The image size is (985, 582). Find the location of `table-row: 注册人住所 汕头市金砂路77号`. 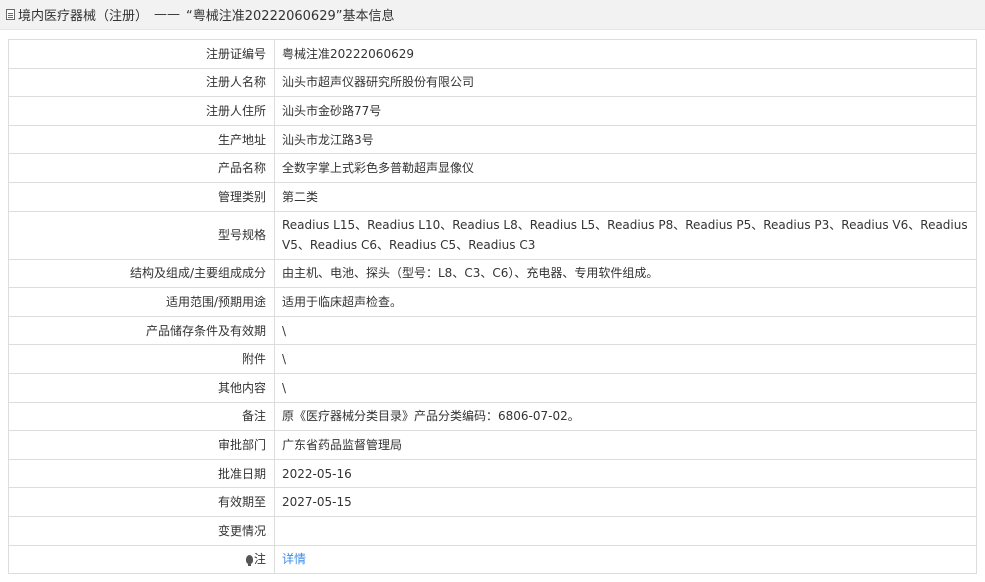

table-row: 注册人住所 汕头市金砂路77号 is located at coordinates (492, 111).